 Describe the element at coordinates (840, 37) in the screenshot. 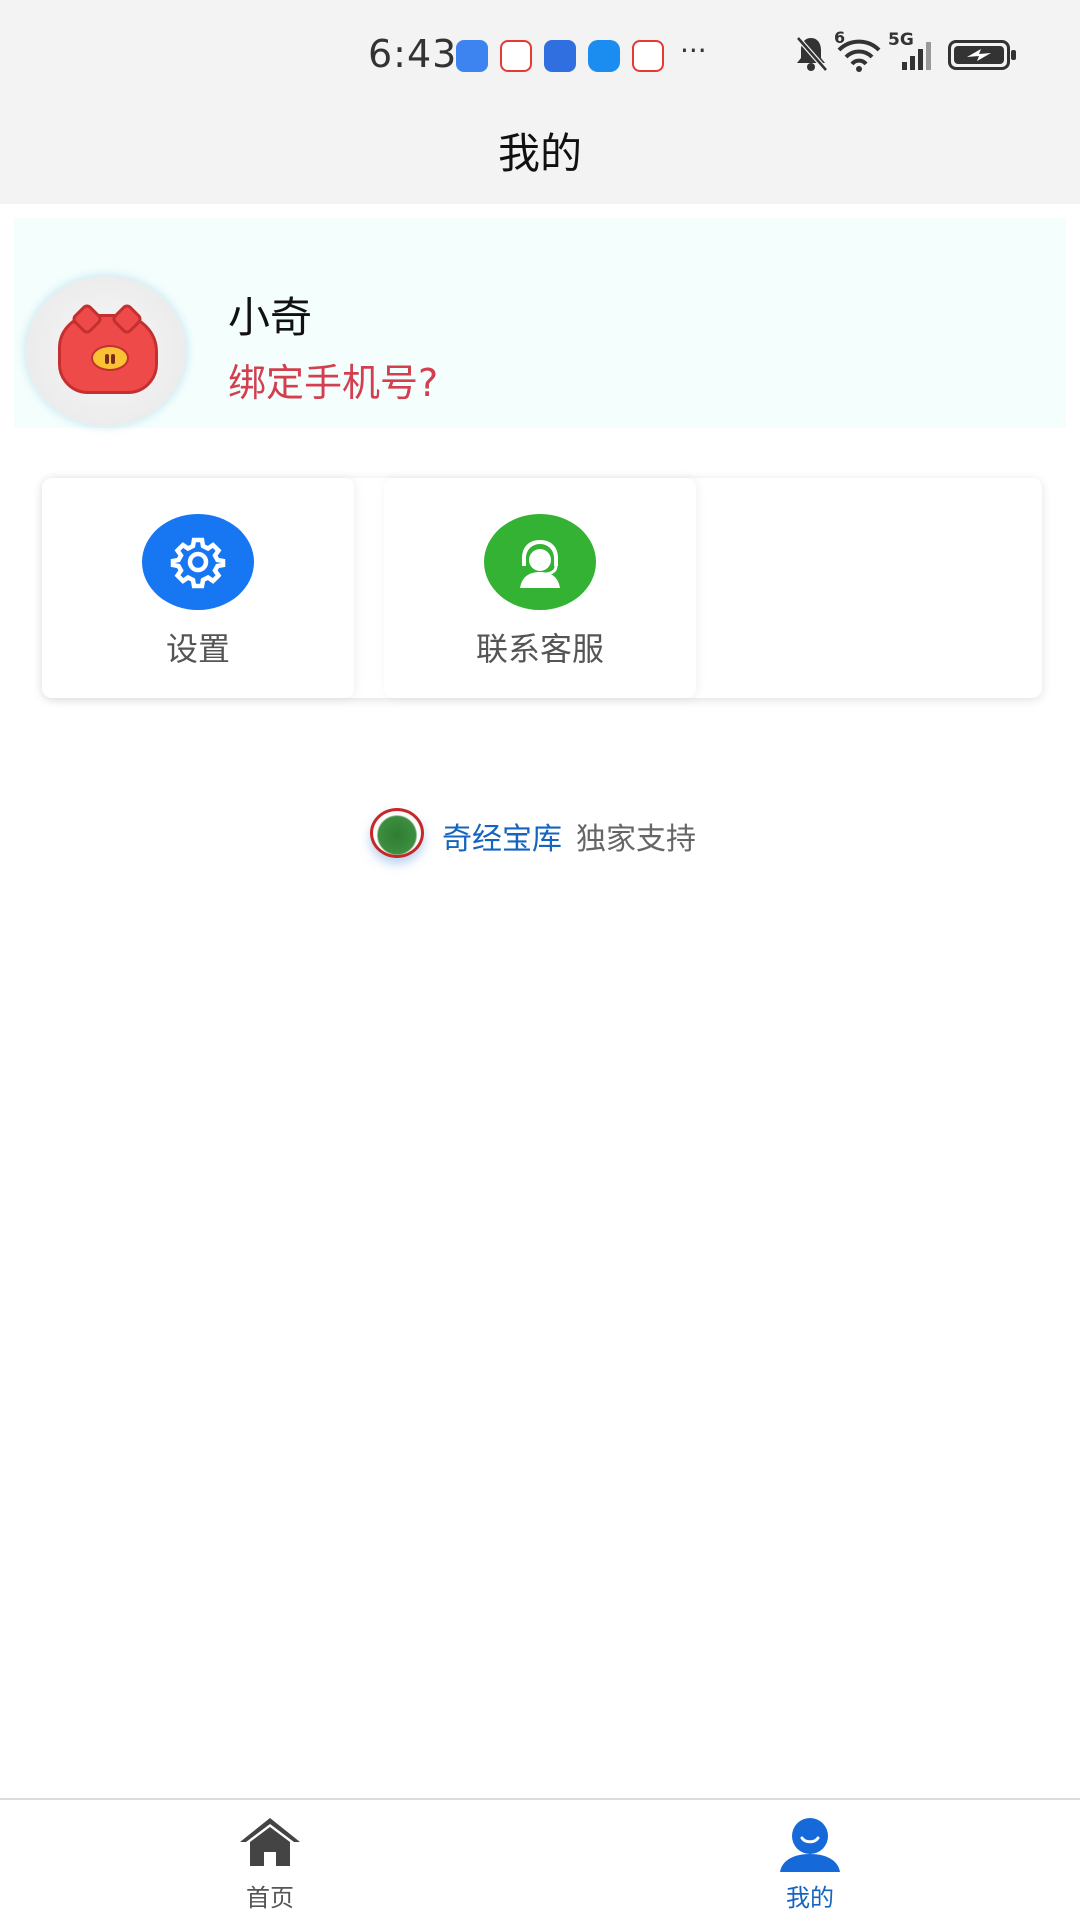

I see `wifi-generation-label: 6` at that location.